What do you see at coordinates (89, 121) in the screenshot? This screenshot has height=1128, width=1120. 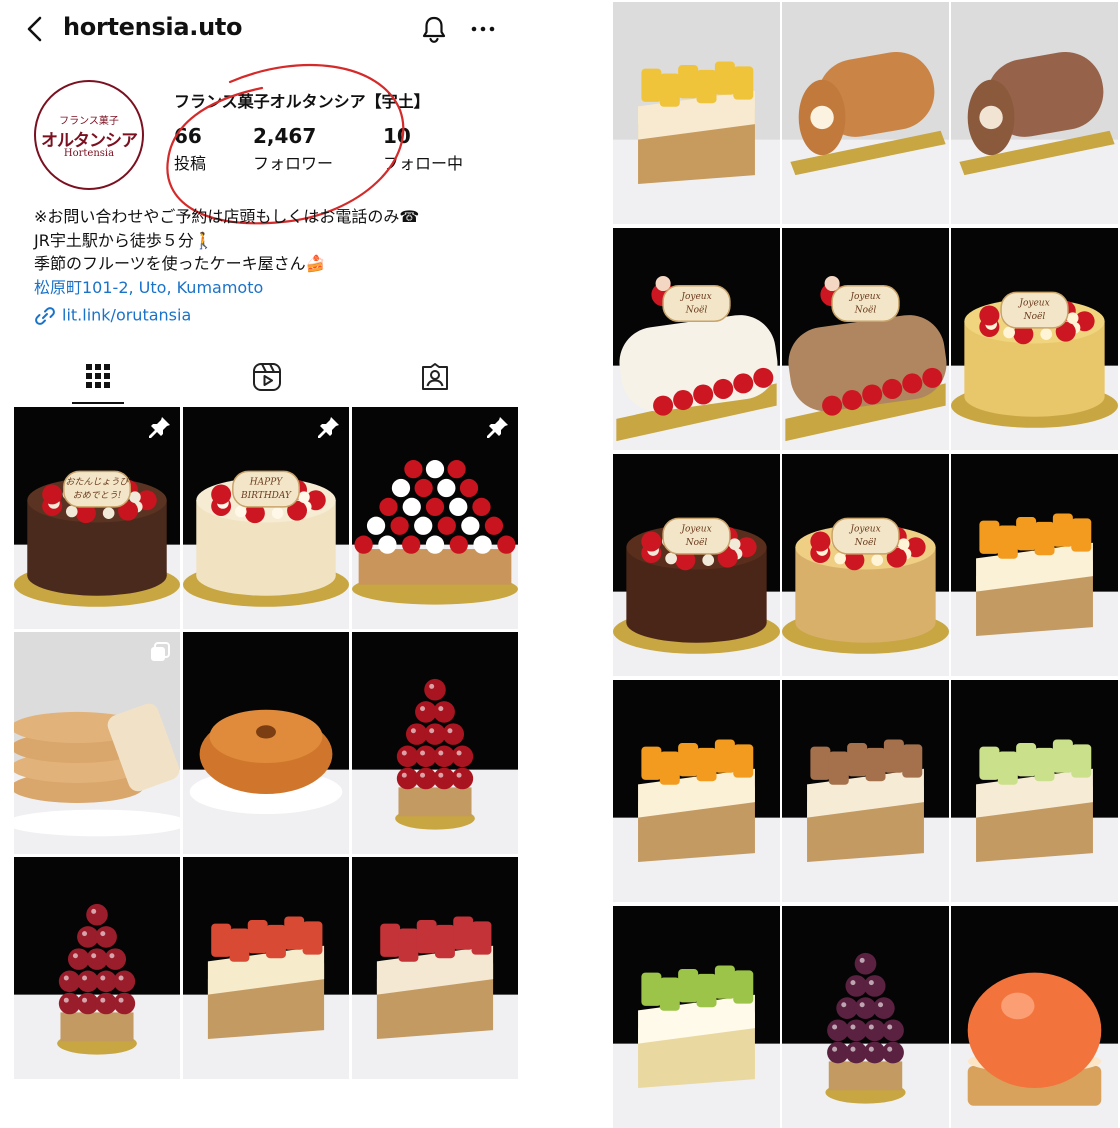 I see `avatar-top-text: フランス菓子` at bounding box center [89, 121].